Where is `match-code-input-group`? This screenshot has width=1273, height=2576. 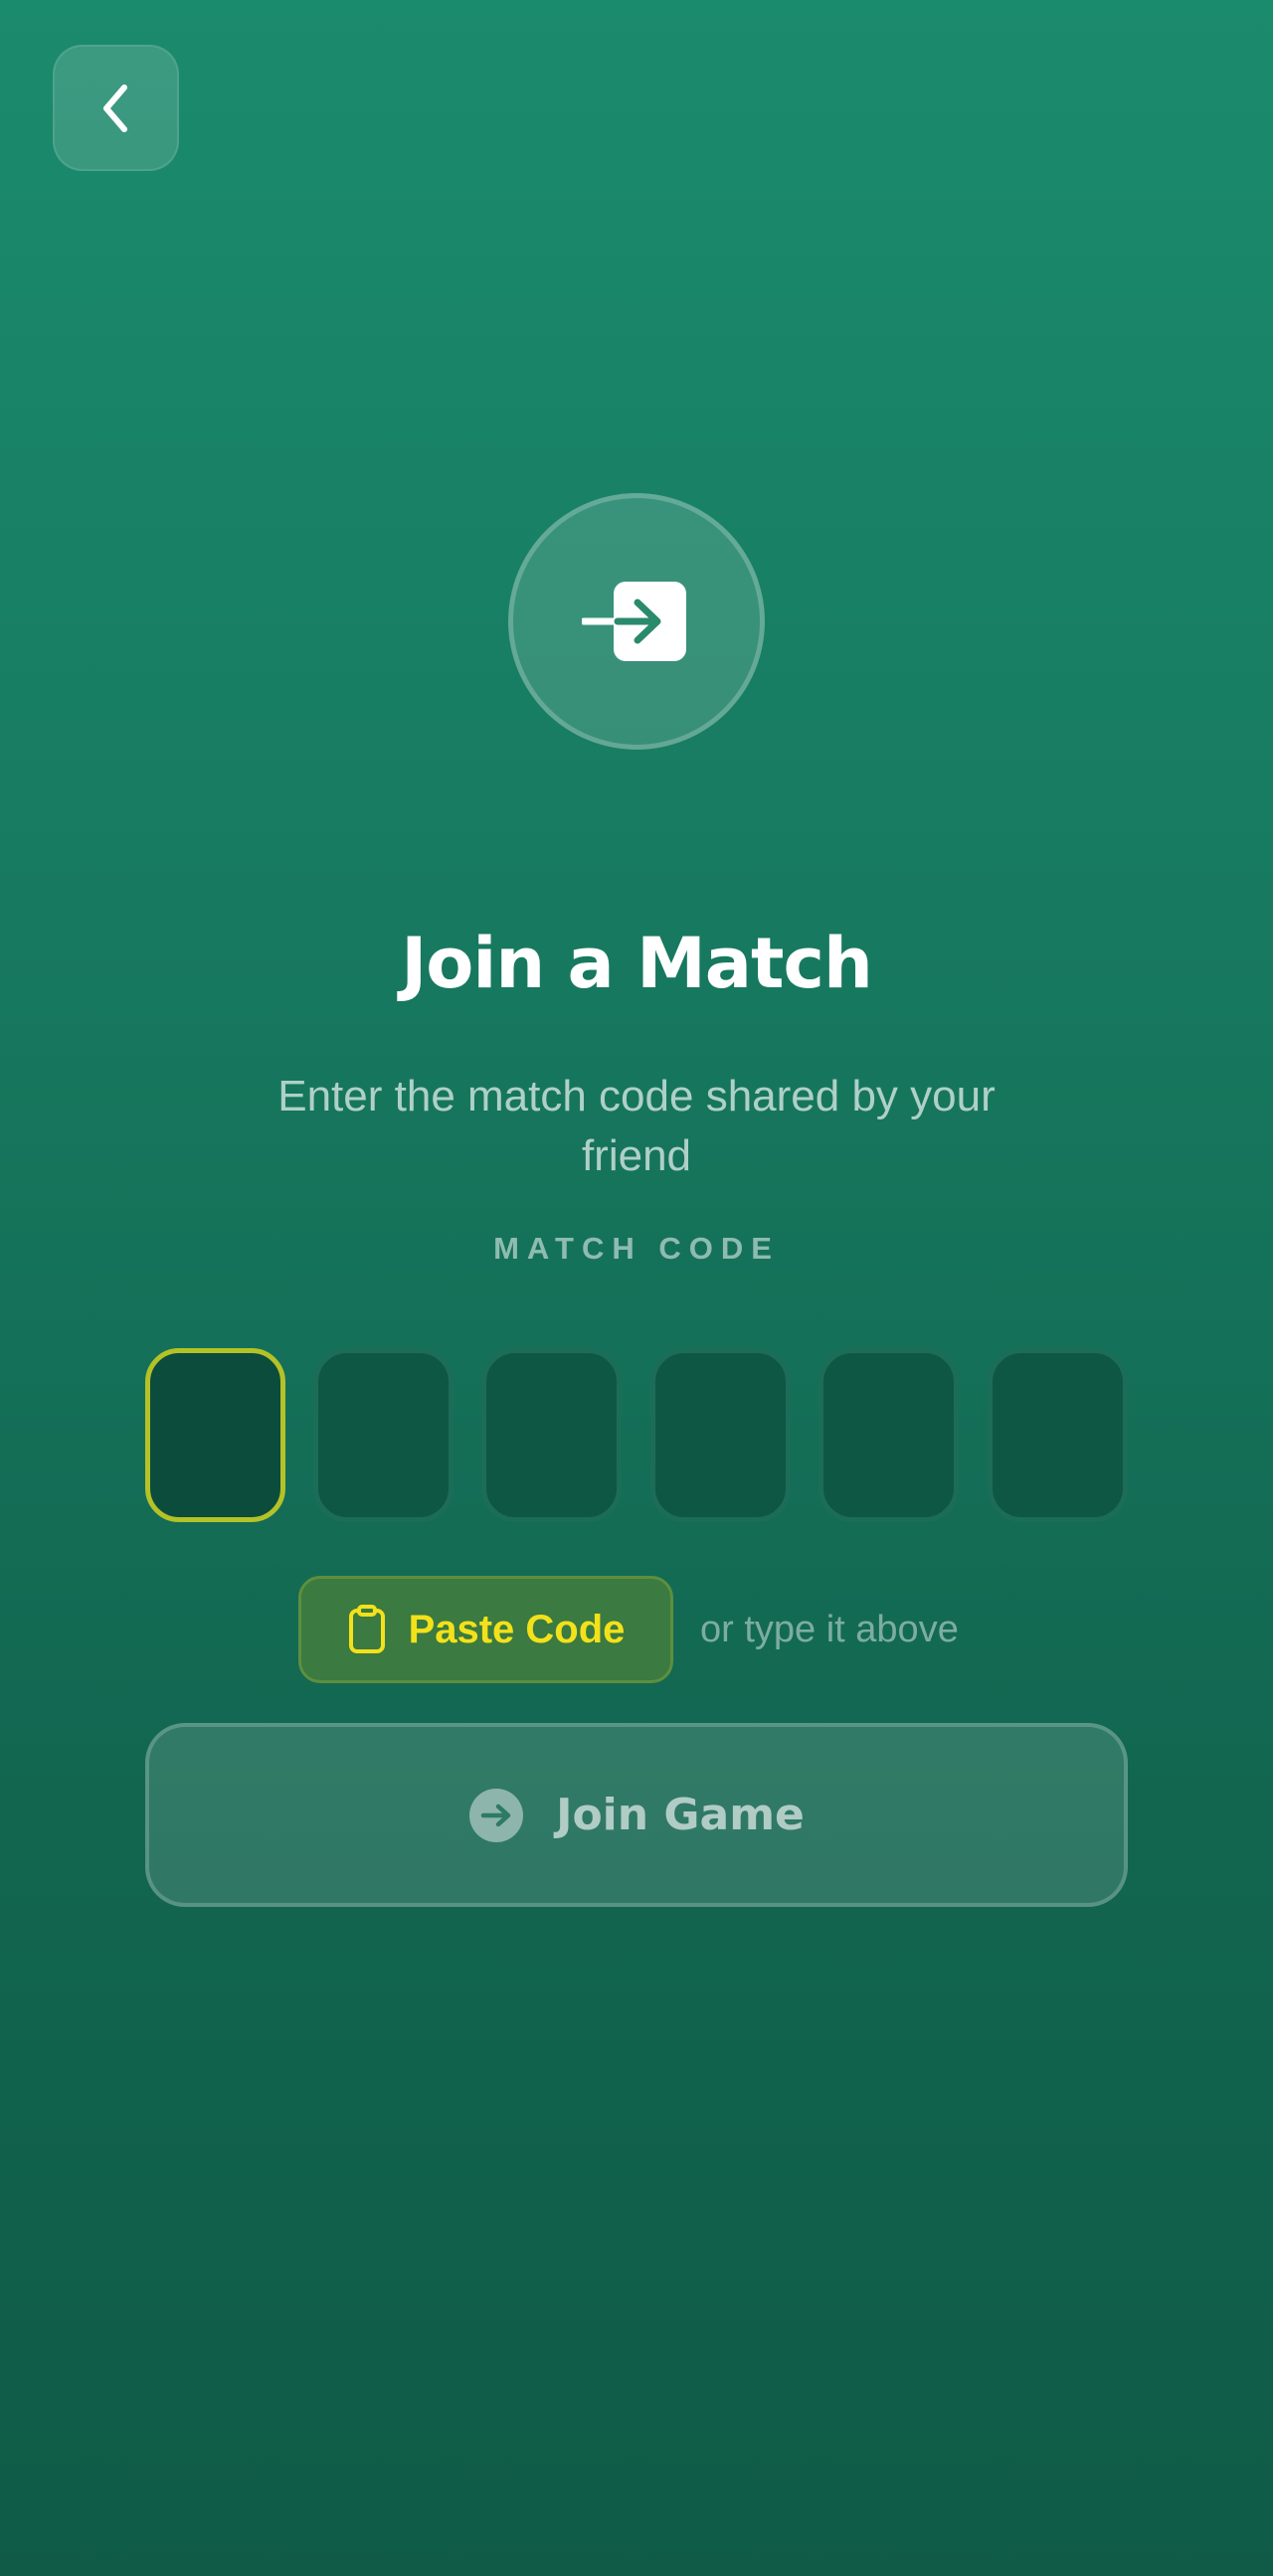
match-code-input-group is located at coordinates (636, 1435).